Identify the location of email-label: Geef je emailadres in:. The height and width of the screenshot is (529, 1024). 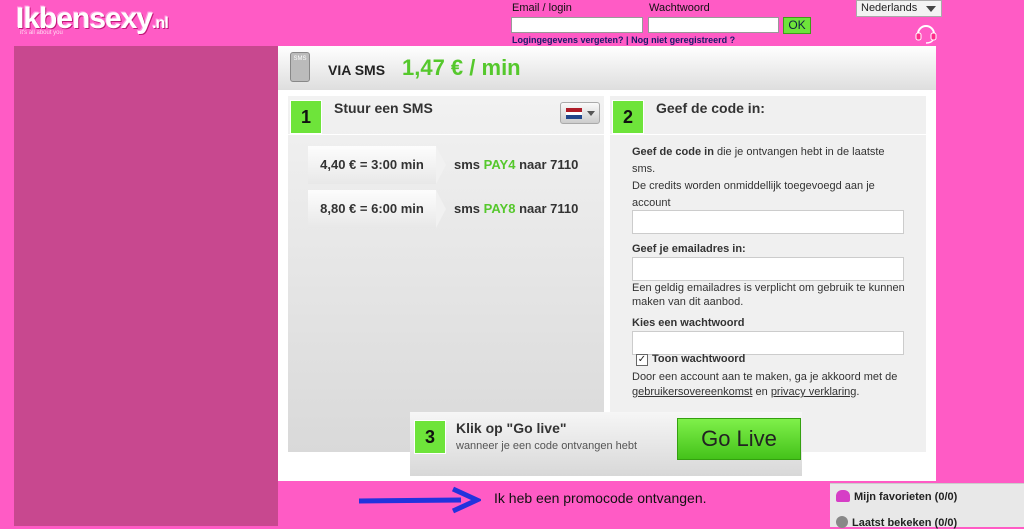
(689, 249).